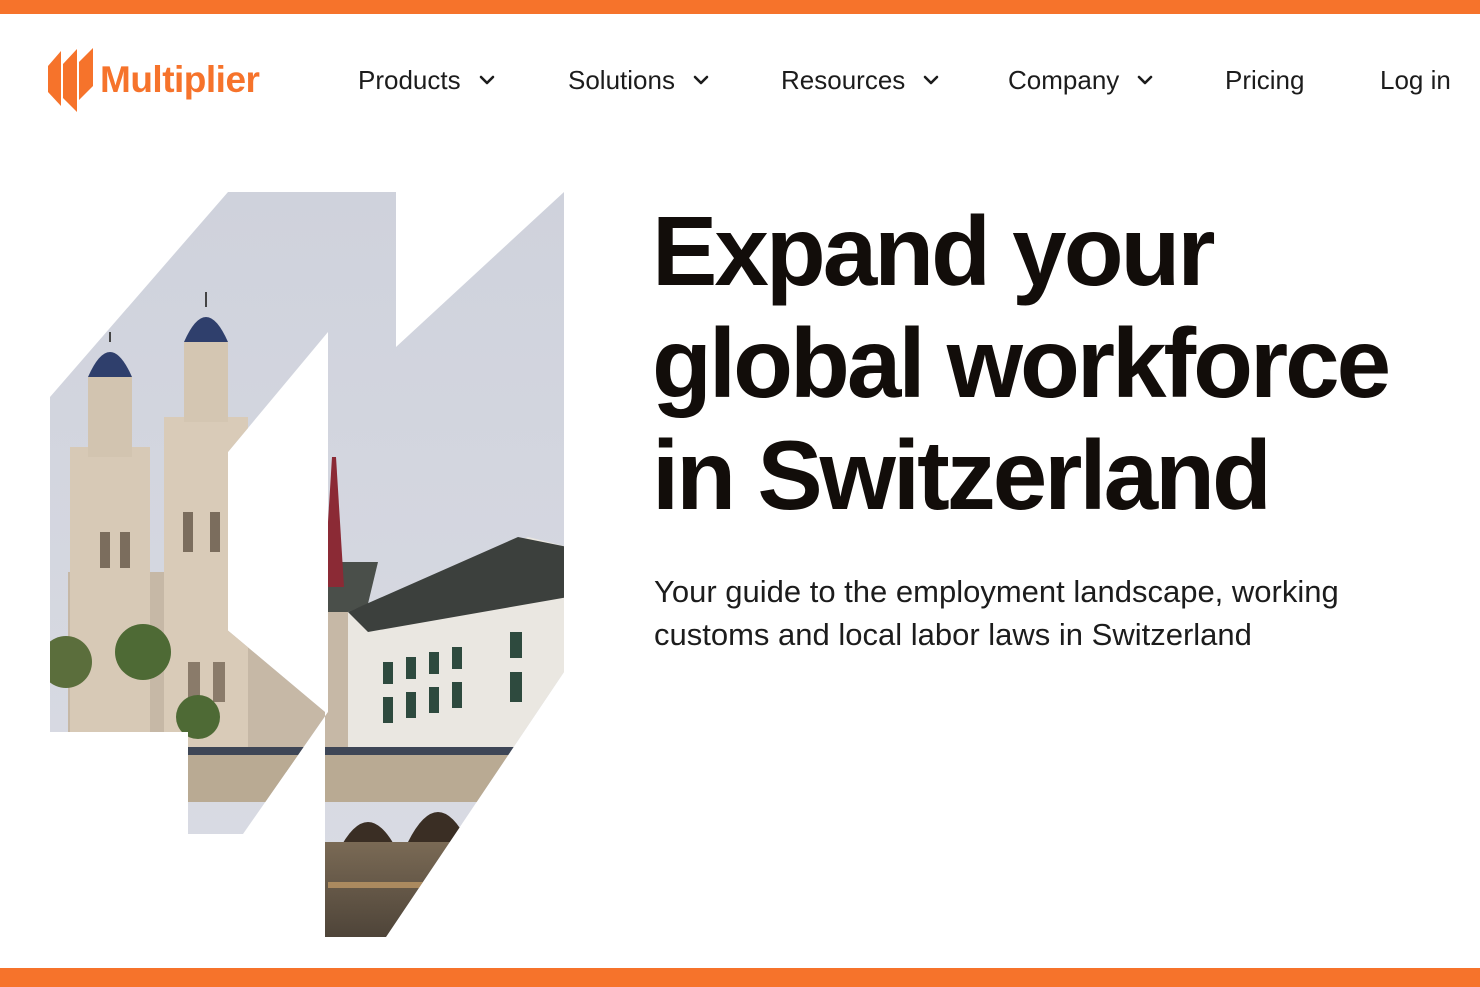  Describe the element at coordinates (1064, 79) in the screenshot. I see `nav-company-label: Company` at that location.